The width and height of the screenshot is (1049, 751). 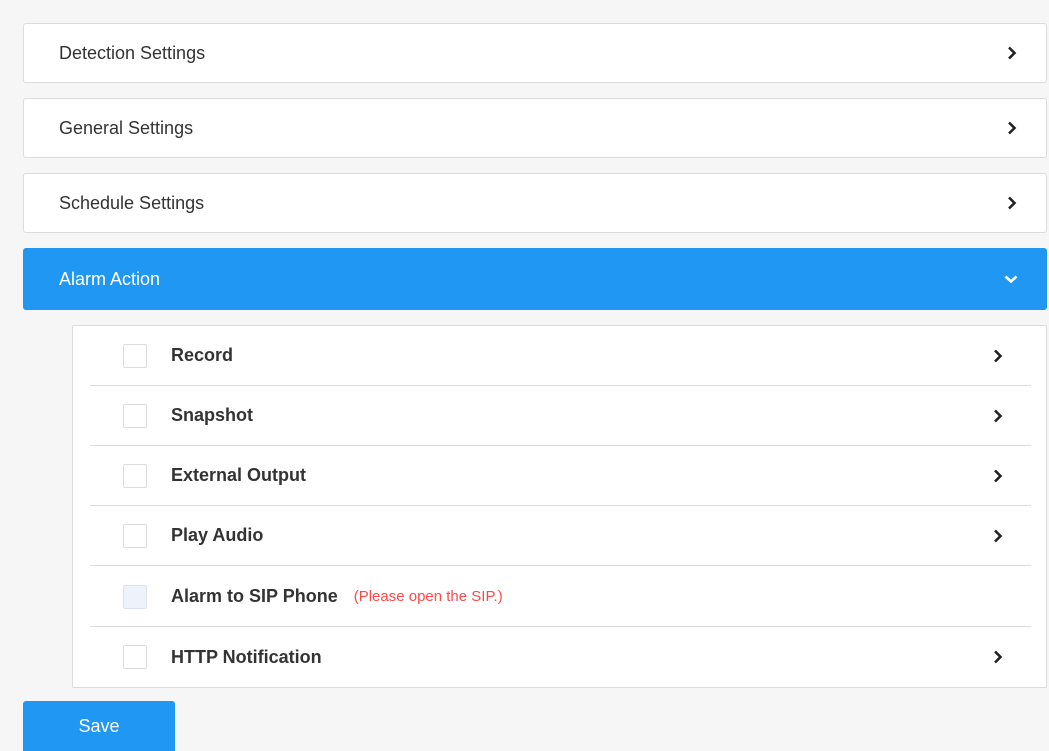 I want to click on action-row-external-output: External Output, so click(x=560, y=476).